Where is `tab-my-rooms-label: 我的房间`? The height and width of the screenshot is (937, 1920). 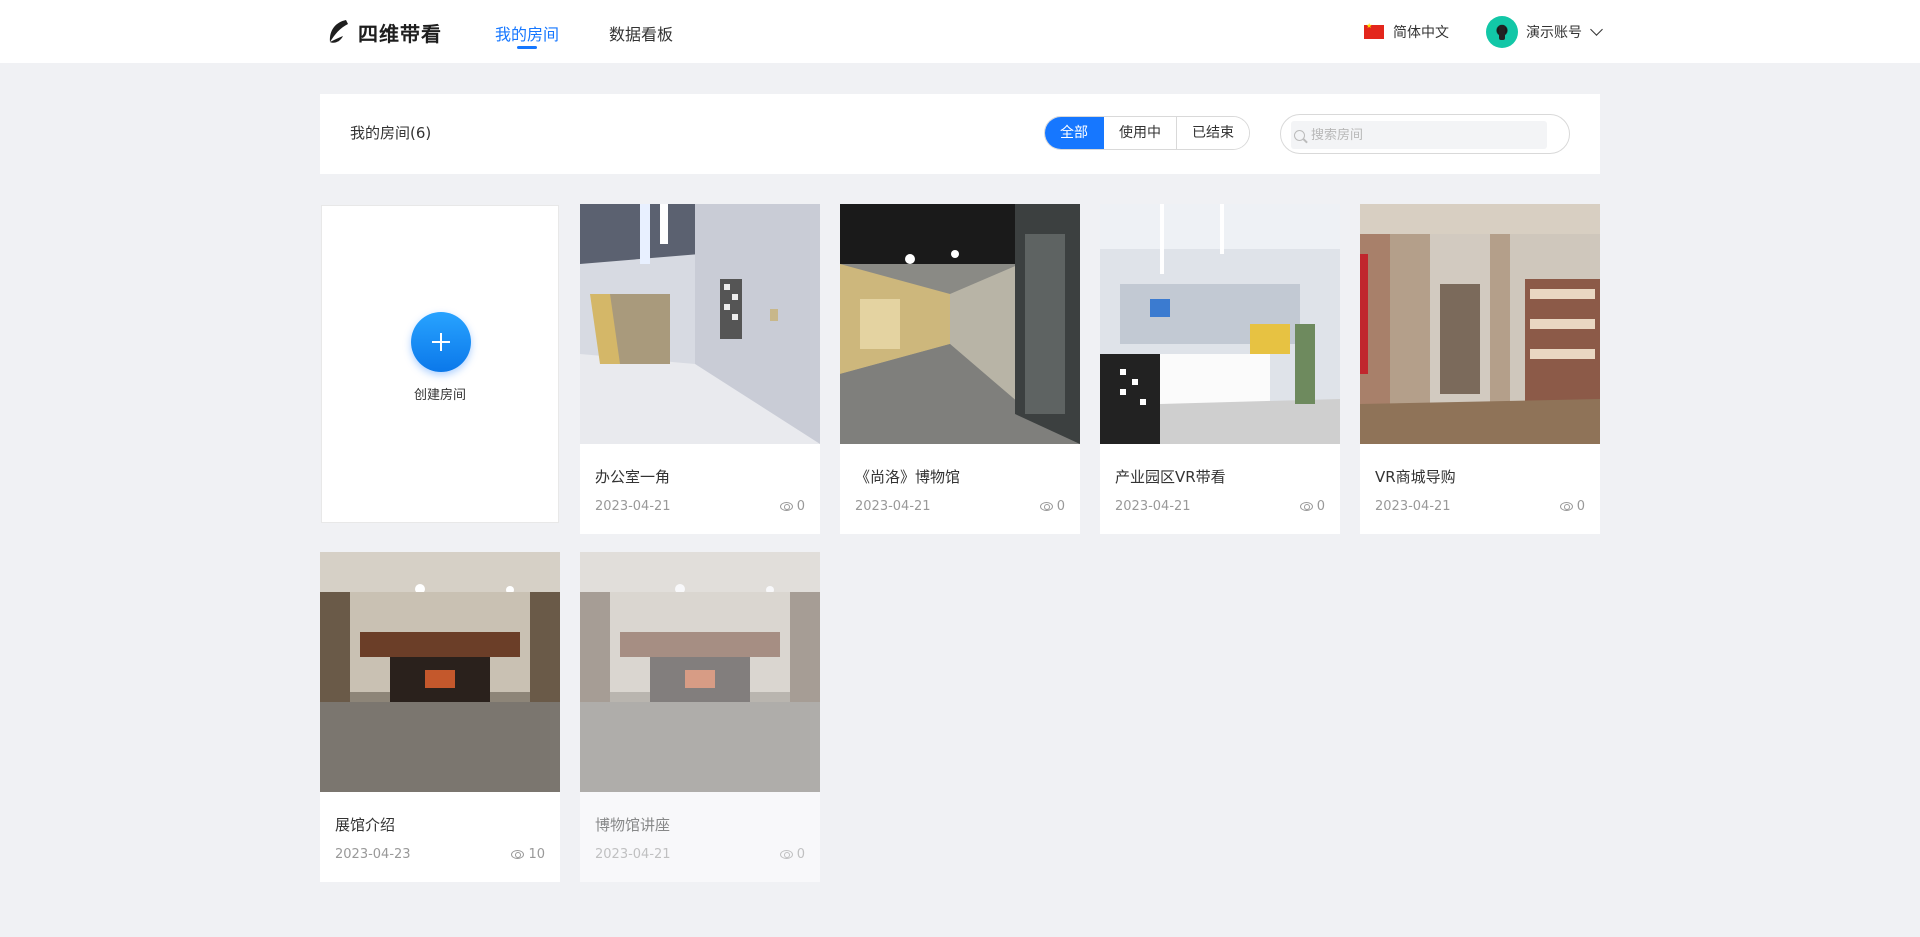
tab-my-rooms-label: 我的房间 is located at coordinates (527, 34).